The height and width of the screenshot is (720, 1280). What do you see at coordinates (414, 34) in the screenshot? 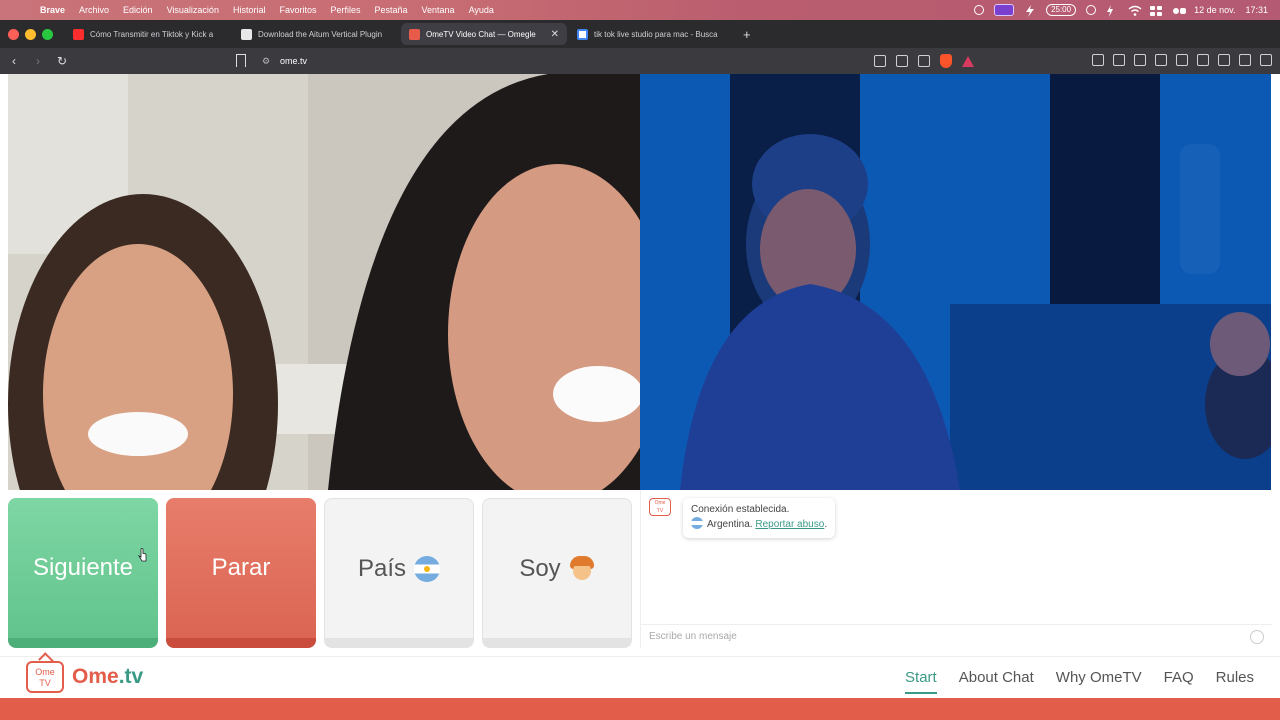
I see `ometv-icon` at bounding box center [414, 34].